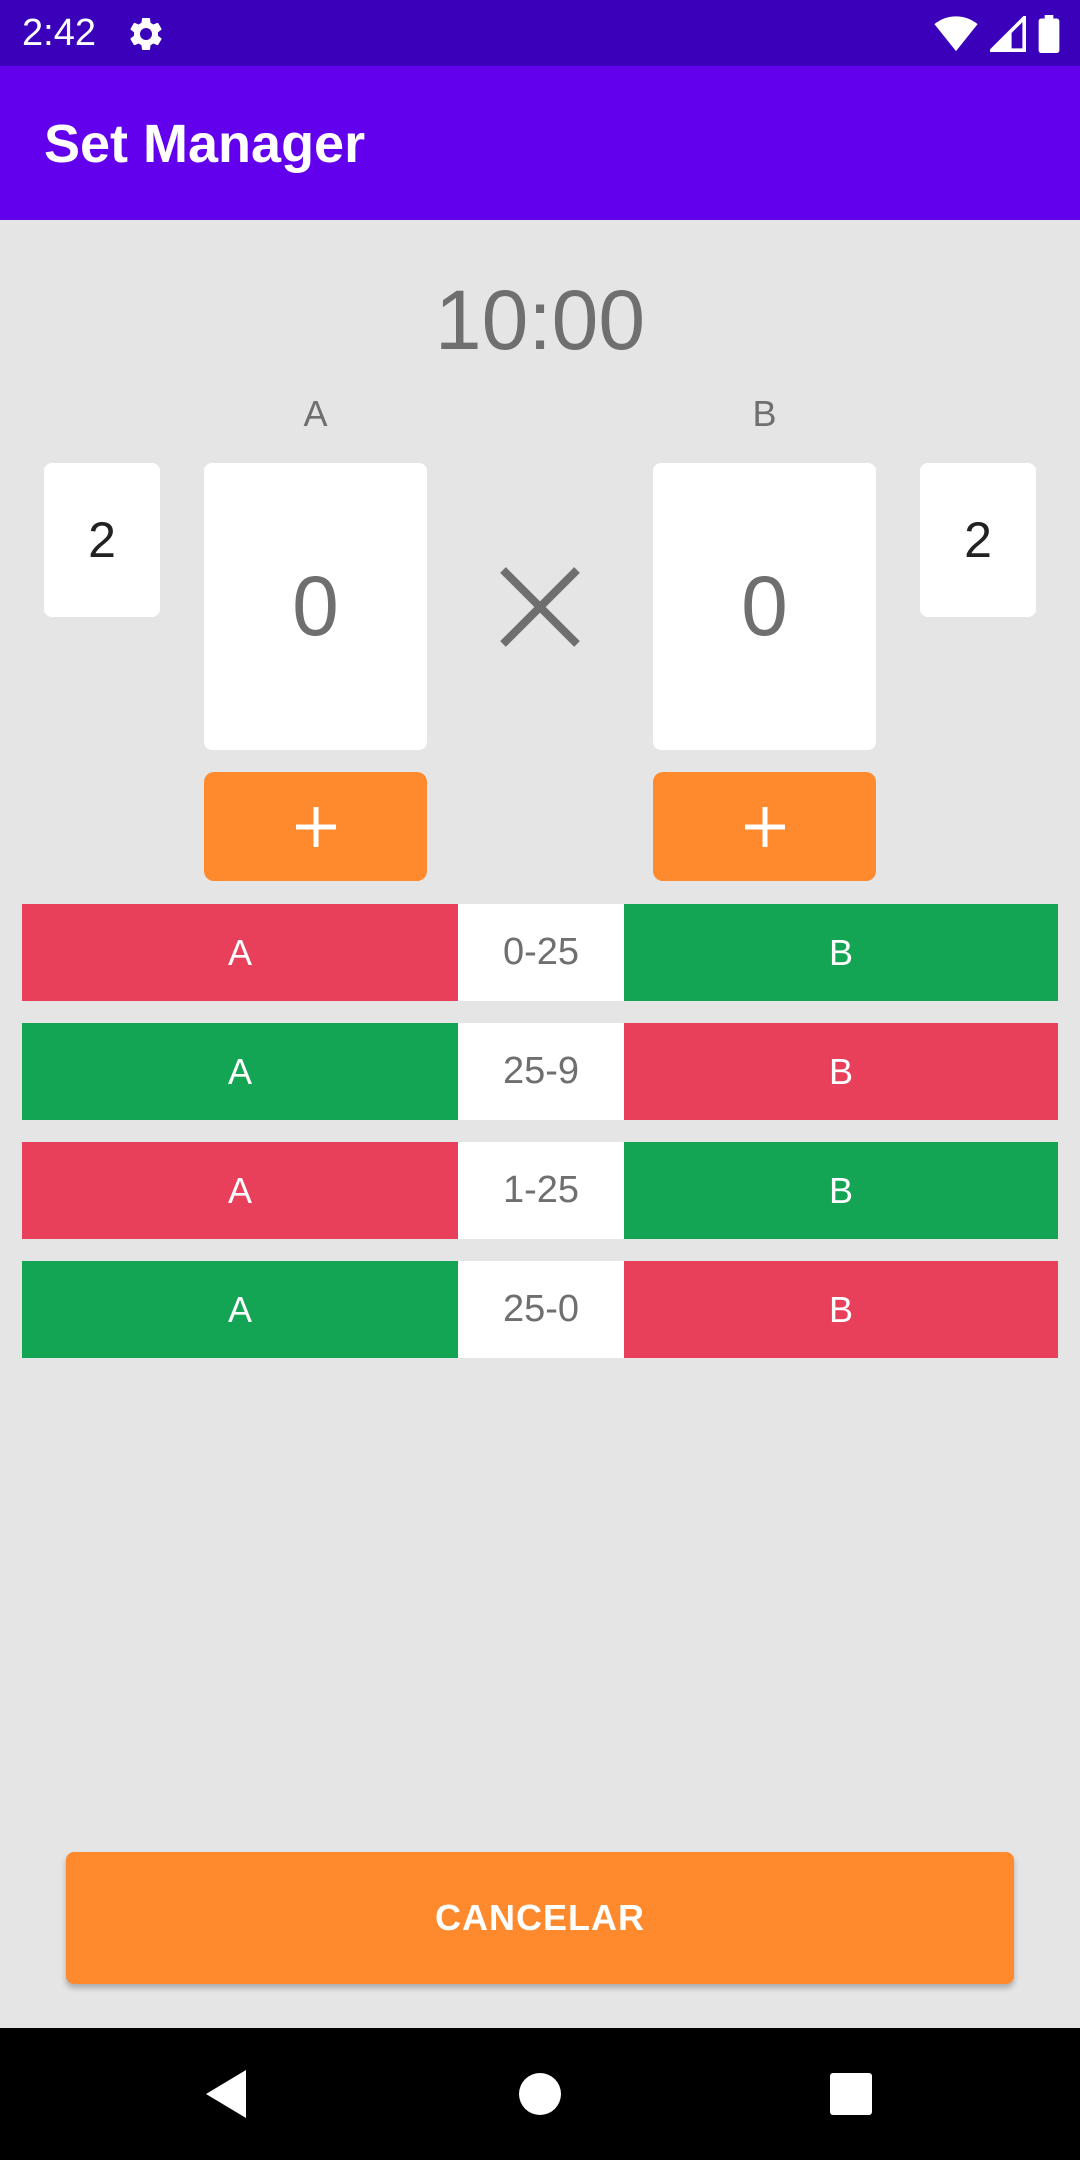  I want to click on cancel-button: CANCELAR, so click(540, 1918).